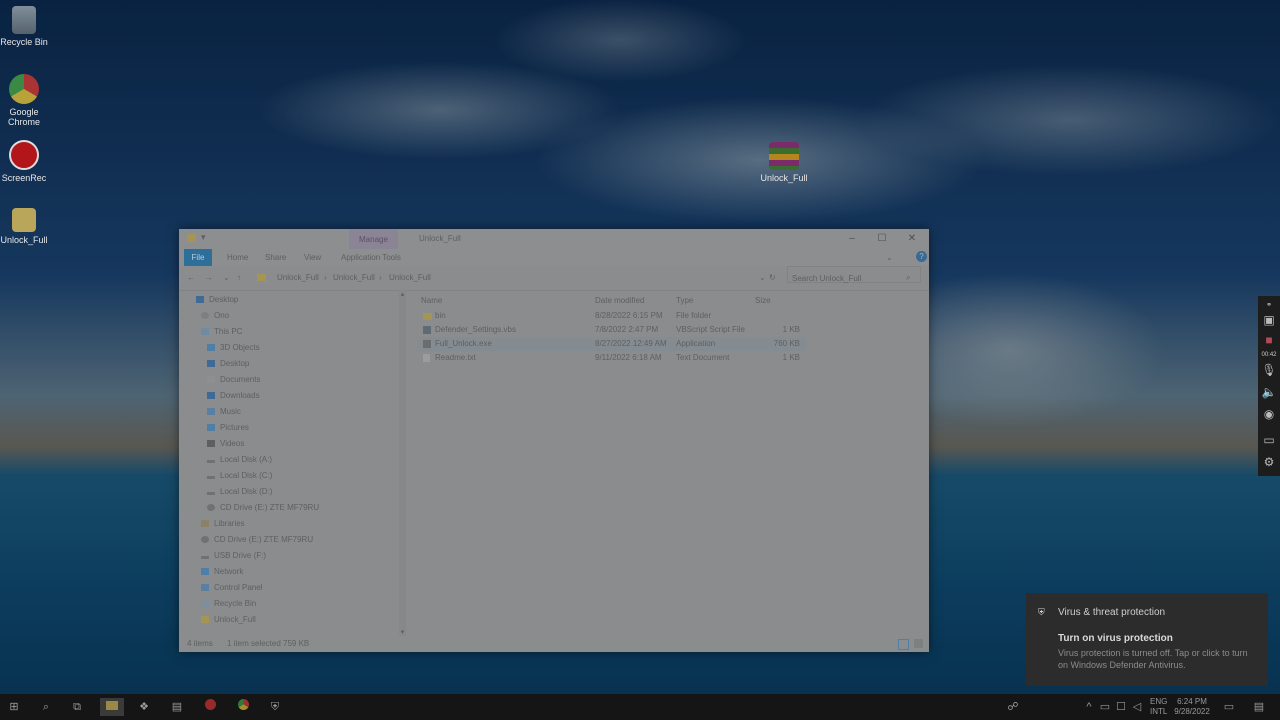 Image resolution: width=1280 pixels, height=720 pixels. Describe the element at coordinates (426, 358) in the screenshot. I see `text-file-icon` at that location.